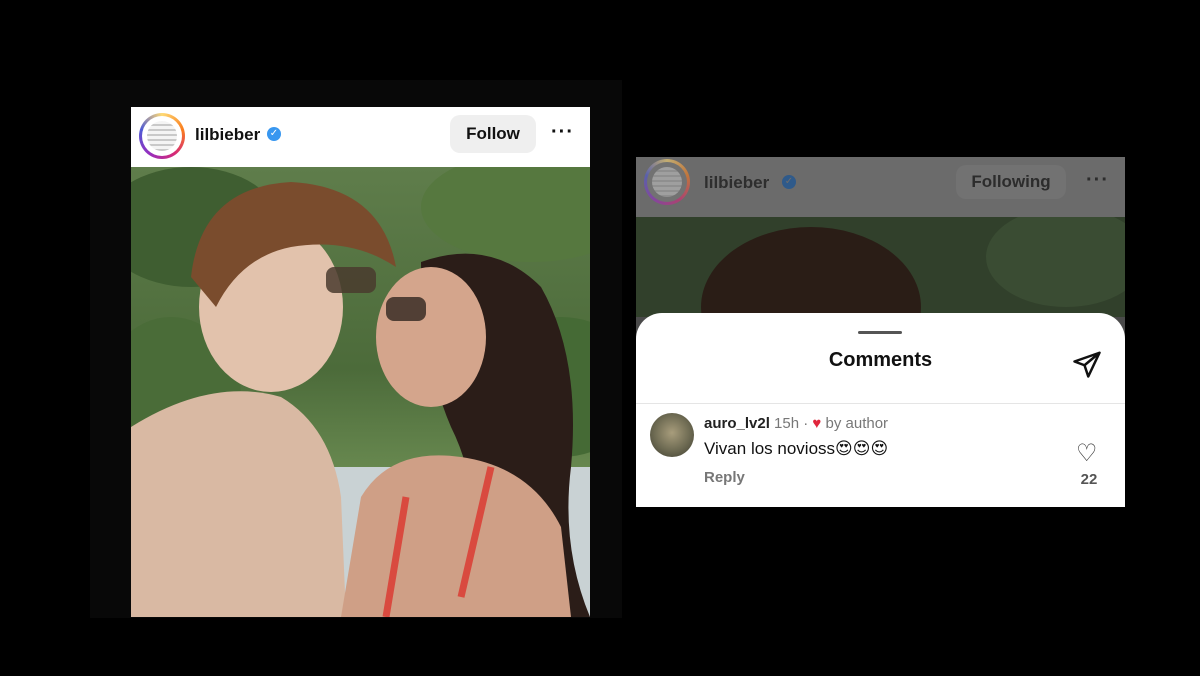 The height and width of the screenshot is (676, 1200). What do you see at coordinates (724, 477) in the screenshot?
I see `reply-button: Reply` at bounding box center [724, 477].